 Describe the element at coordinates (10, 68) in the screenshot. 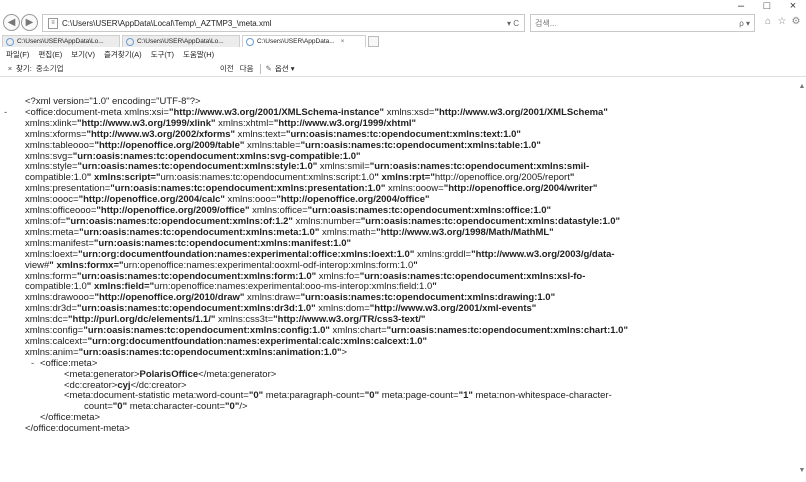

I see `find-close-icon: ×` at that location.